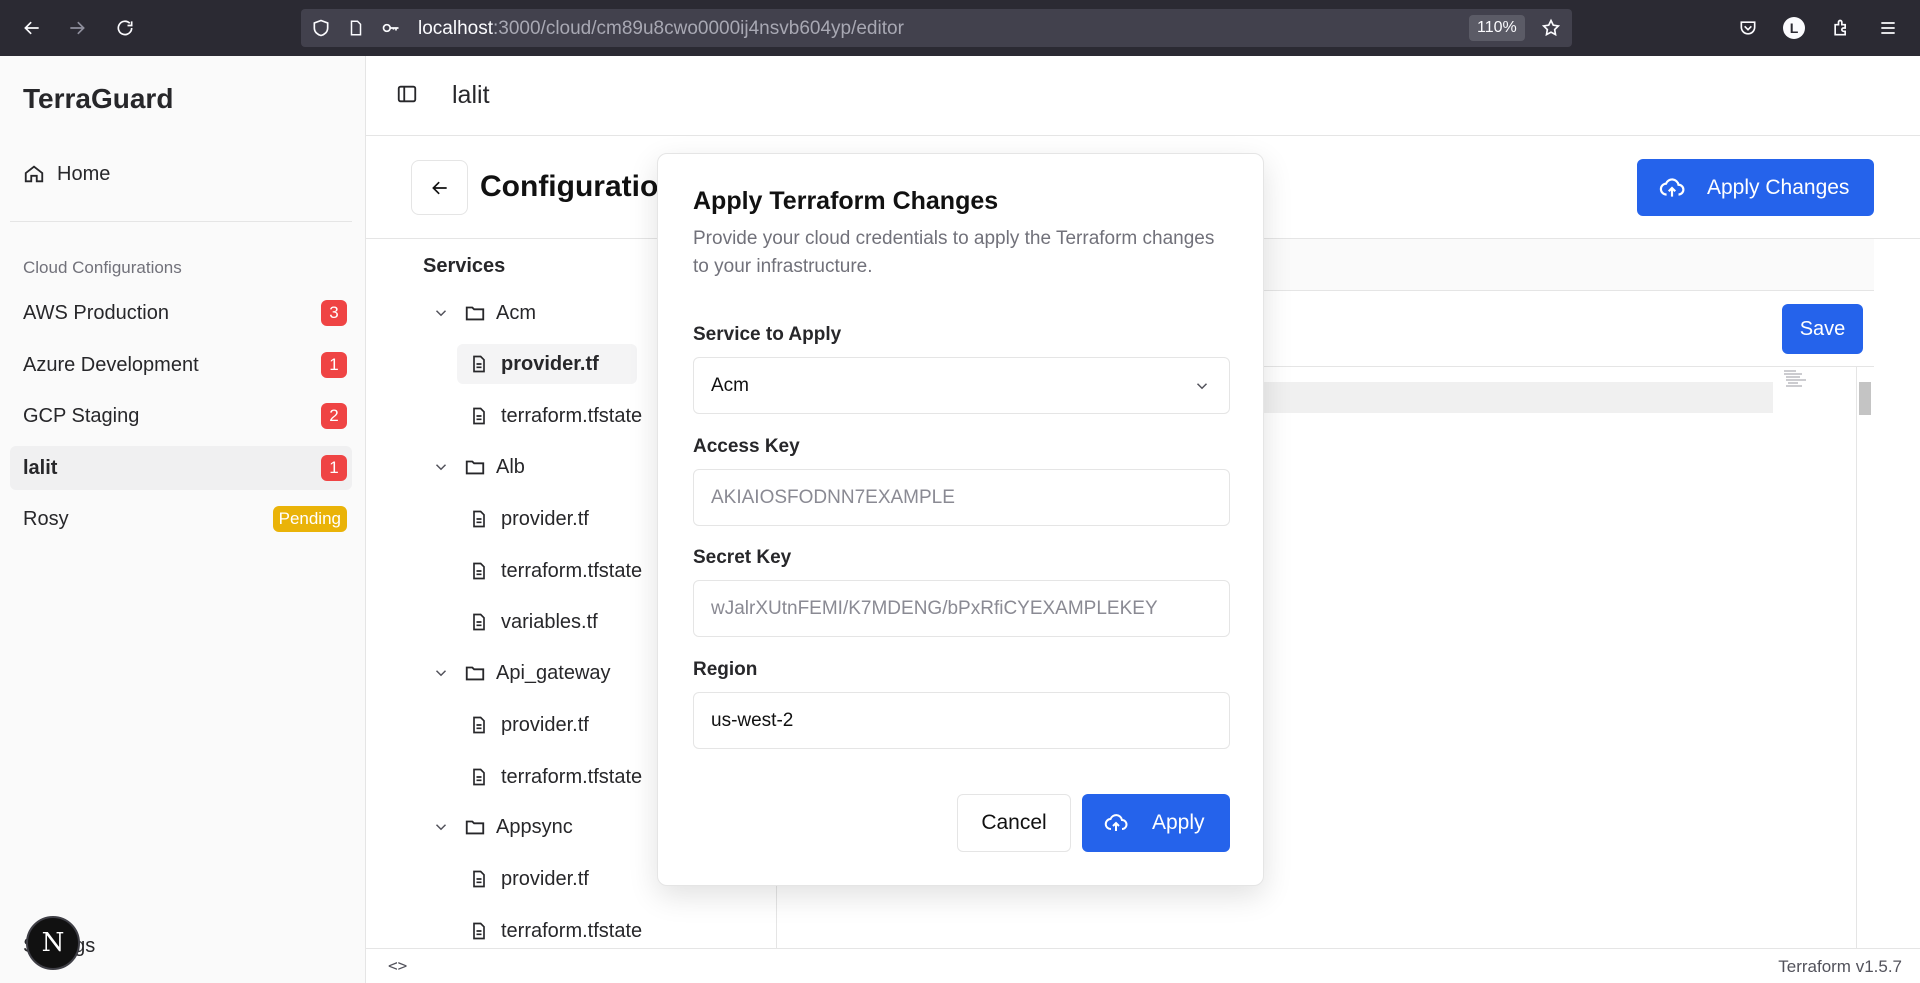 This screenshot has width=1920, height=983. I want to click on cloud-upload-icon, so click(1116, 822).